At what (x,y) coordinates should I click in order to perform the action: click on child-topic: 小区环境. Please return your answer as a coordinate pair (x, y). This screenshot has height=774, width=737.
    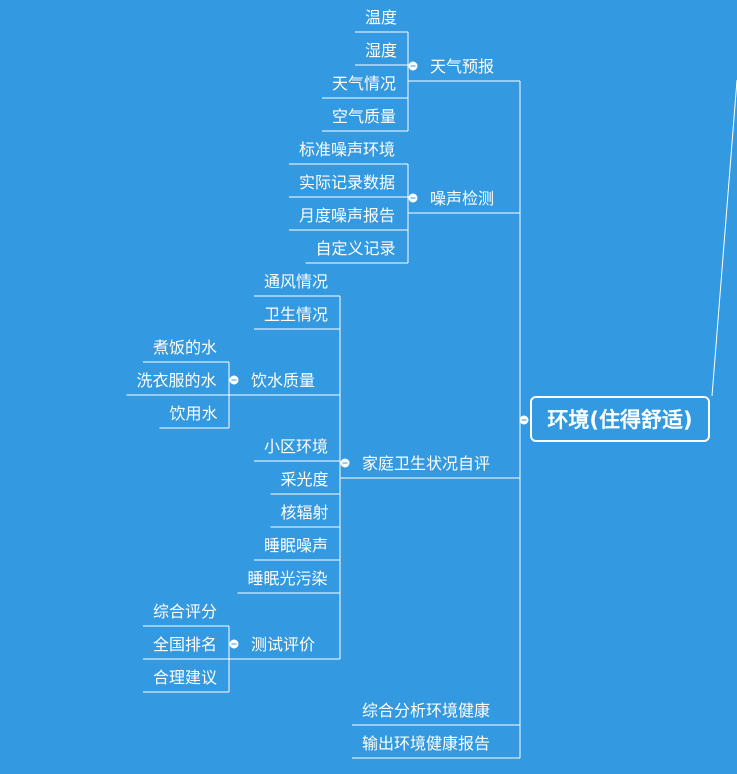
    Looking at the image, I should click on (296, 447).